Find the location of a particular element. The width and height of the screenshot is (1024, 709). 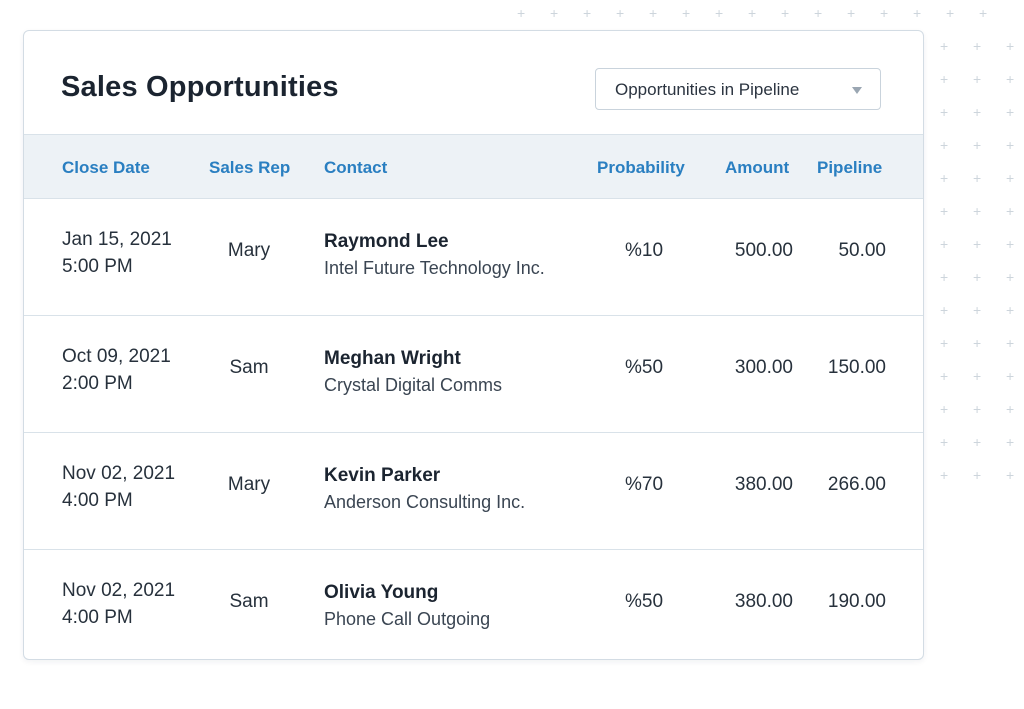

column-header-close-date: Close Date is located at coordinates (106, 168).